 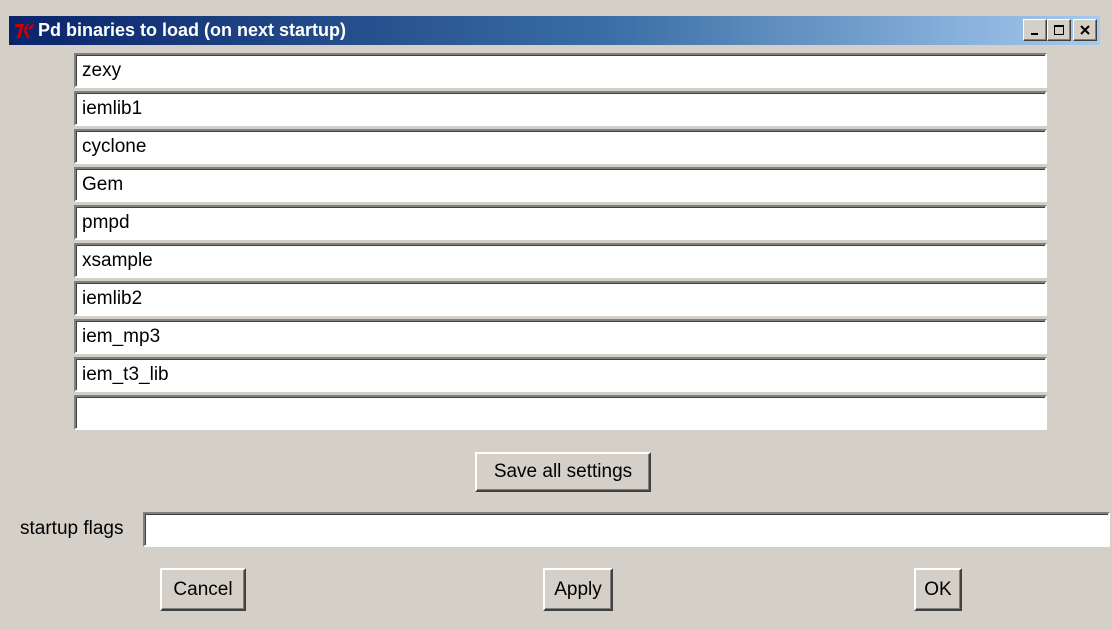 What do you see at coordinates (563, 472) in the screenshot?
I see `save-all-settings-button: Save all settings` at bounding box center [563, 472].